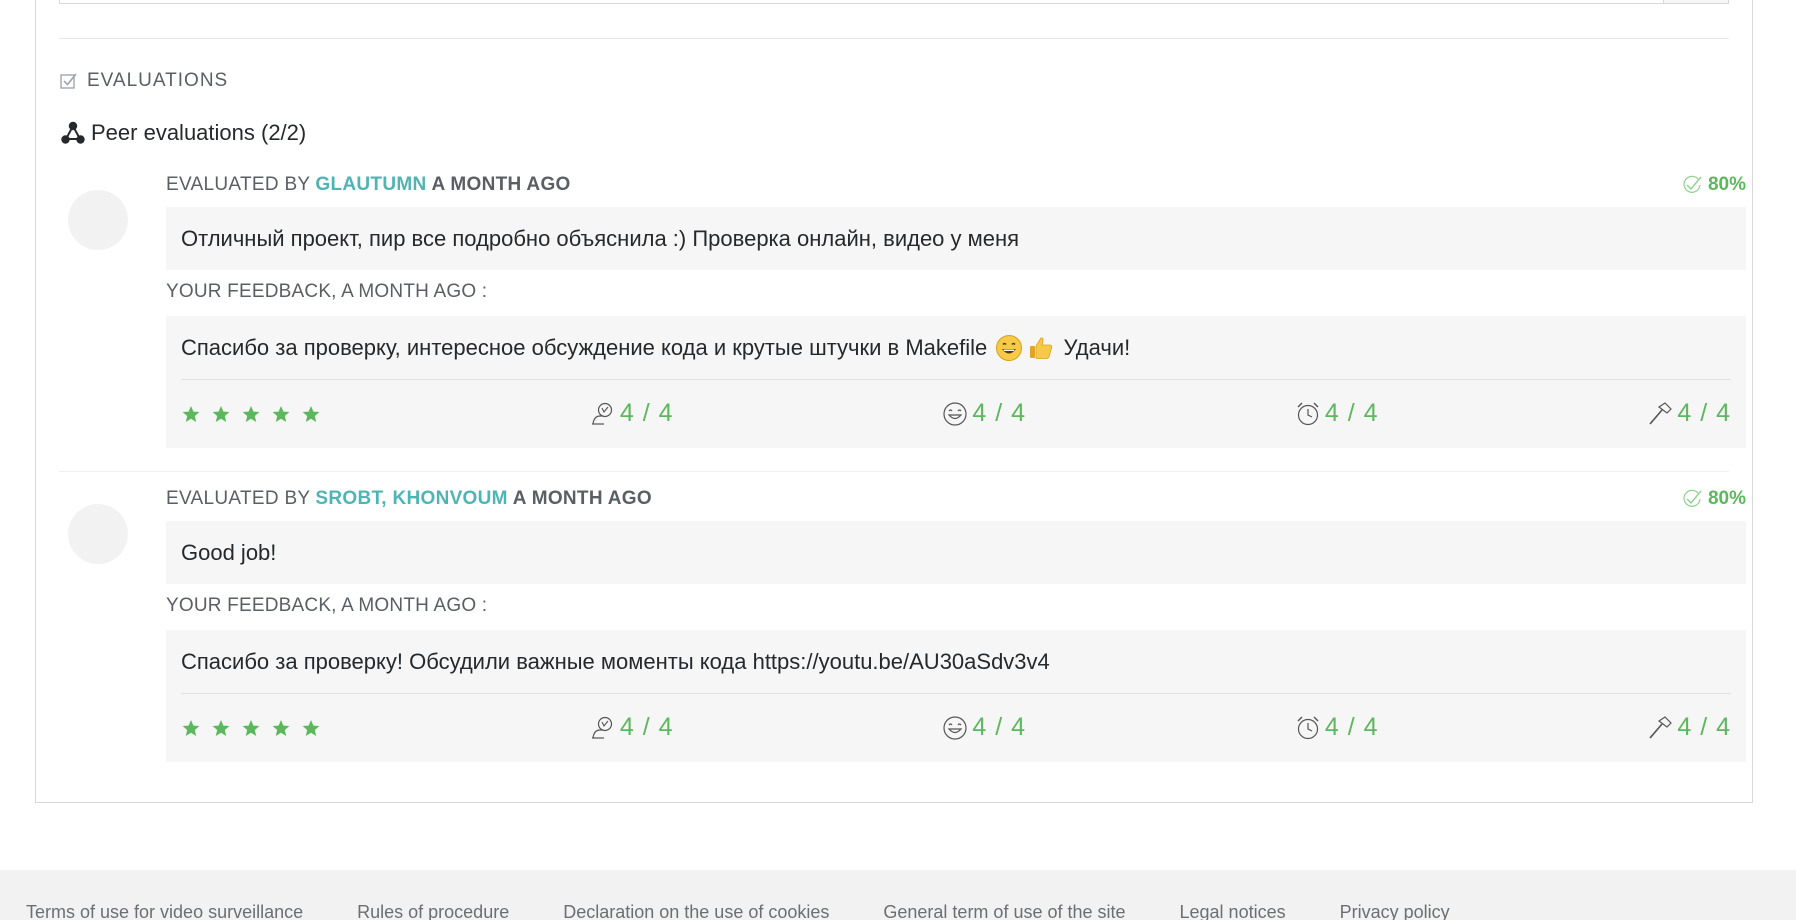 This screenshot has height=920, width=1796. What do you see at coordinates (164, 911) in the screenshot?
I see `footer-link-video-surveillance: Terms of use for video surveillance` at bounding box center [164, 911].